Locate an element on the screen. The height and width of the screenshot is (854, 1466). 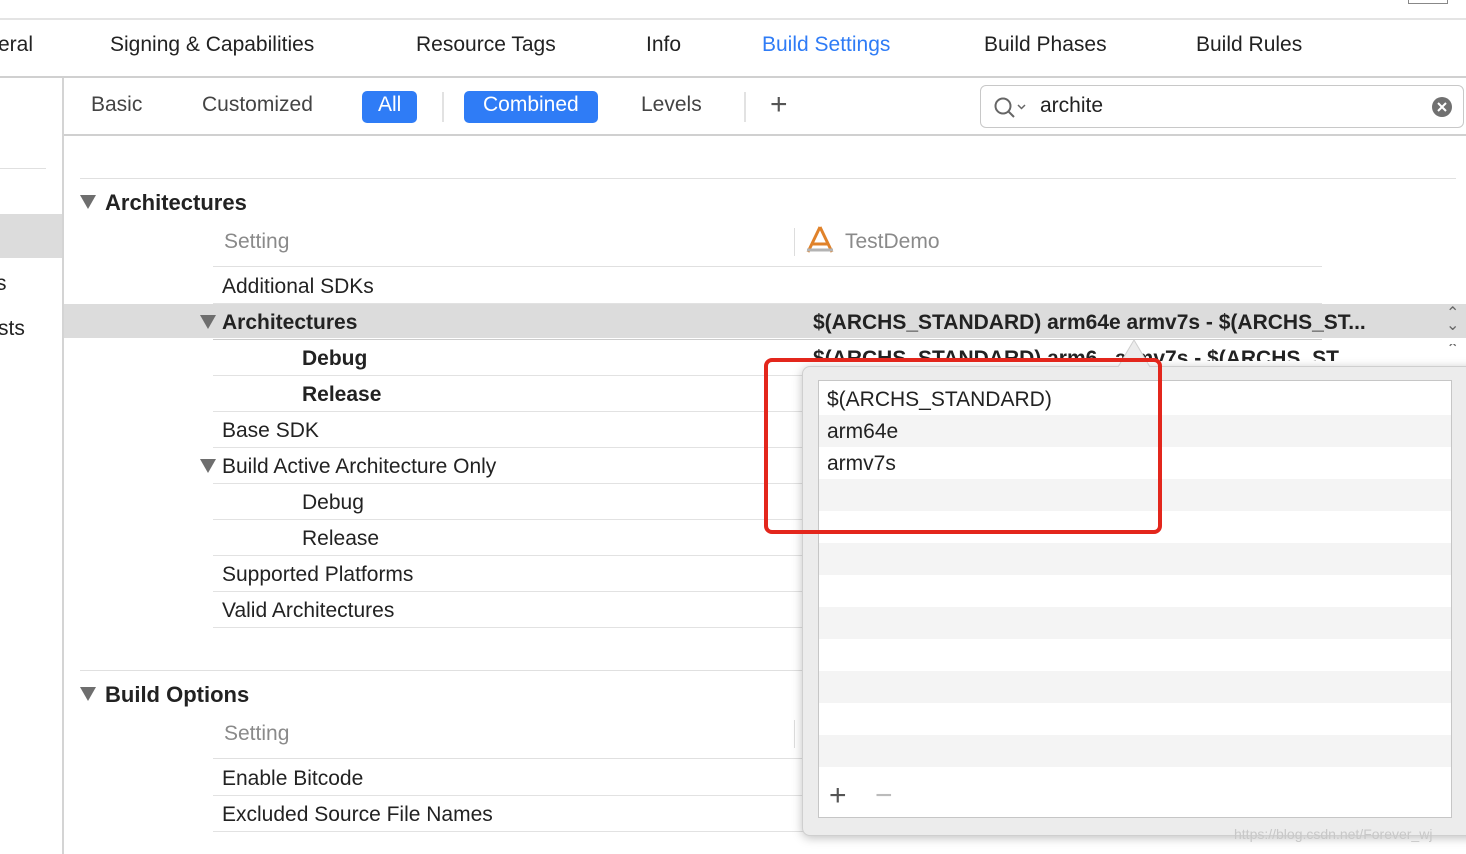
section-title: Architectures is located at coordinates (176, 202).